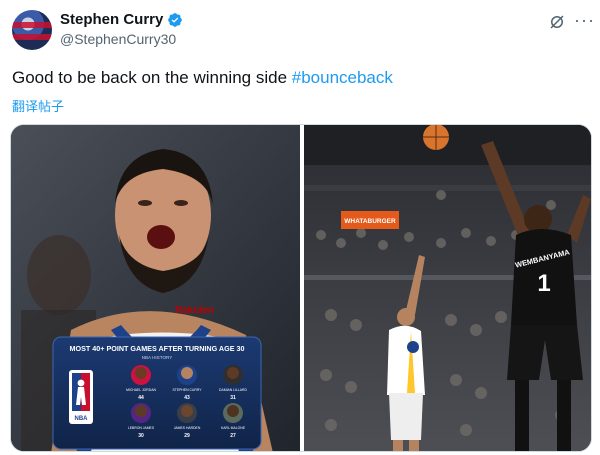  What do you see at coordinates (342, 77) in the screenshot?
I see `hashtag-link: #bounceback` at bounding box center [342, 77].